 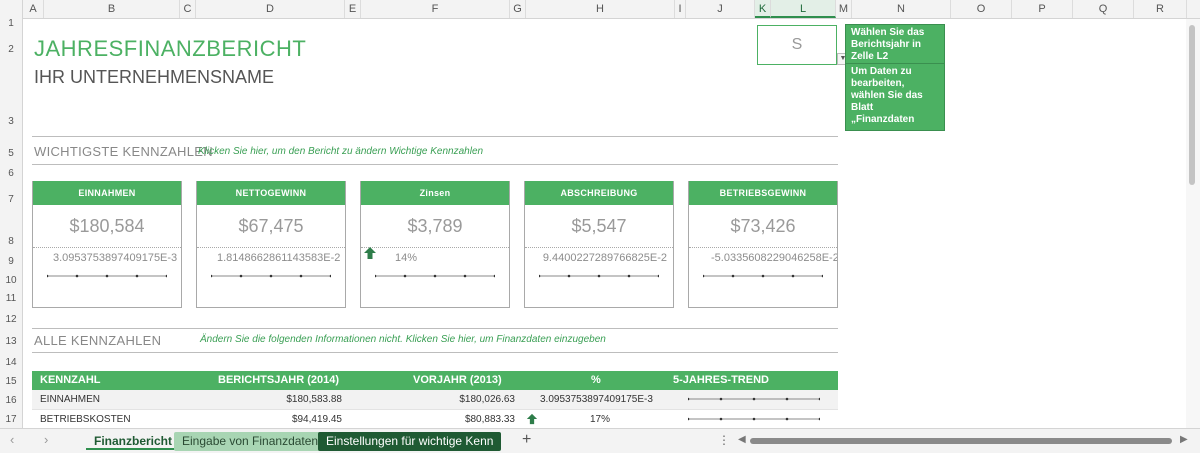 What do you see at coordinates (742, 439) in the screenshot?
I see `scroll-left-icon: ◀` at bounding box center [742, 439].